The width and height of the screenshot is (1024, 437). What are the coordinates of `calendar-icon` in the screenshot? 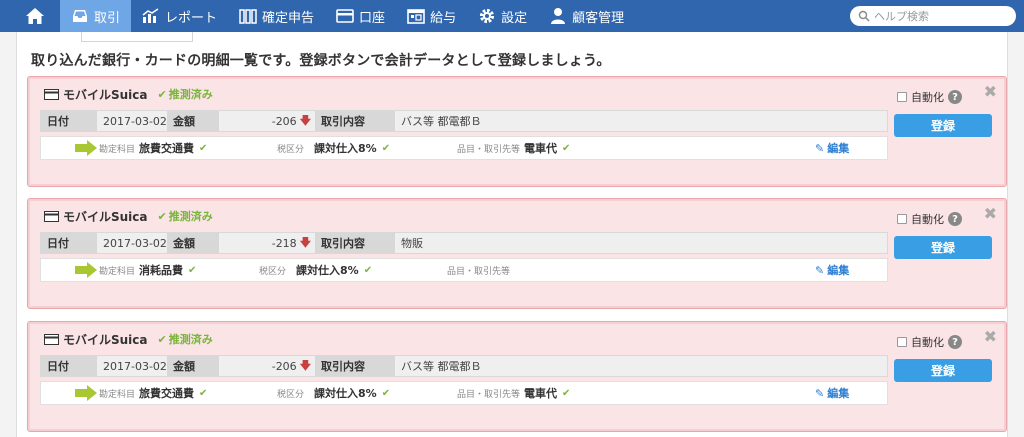 It's located at (416, 16).